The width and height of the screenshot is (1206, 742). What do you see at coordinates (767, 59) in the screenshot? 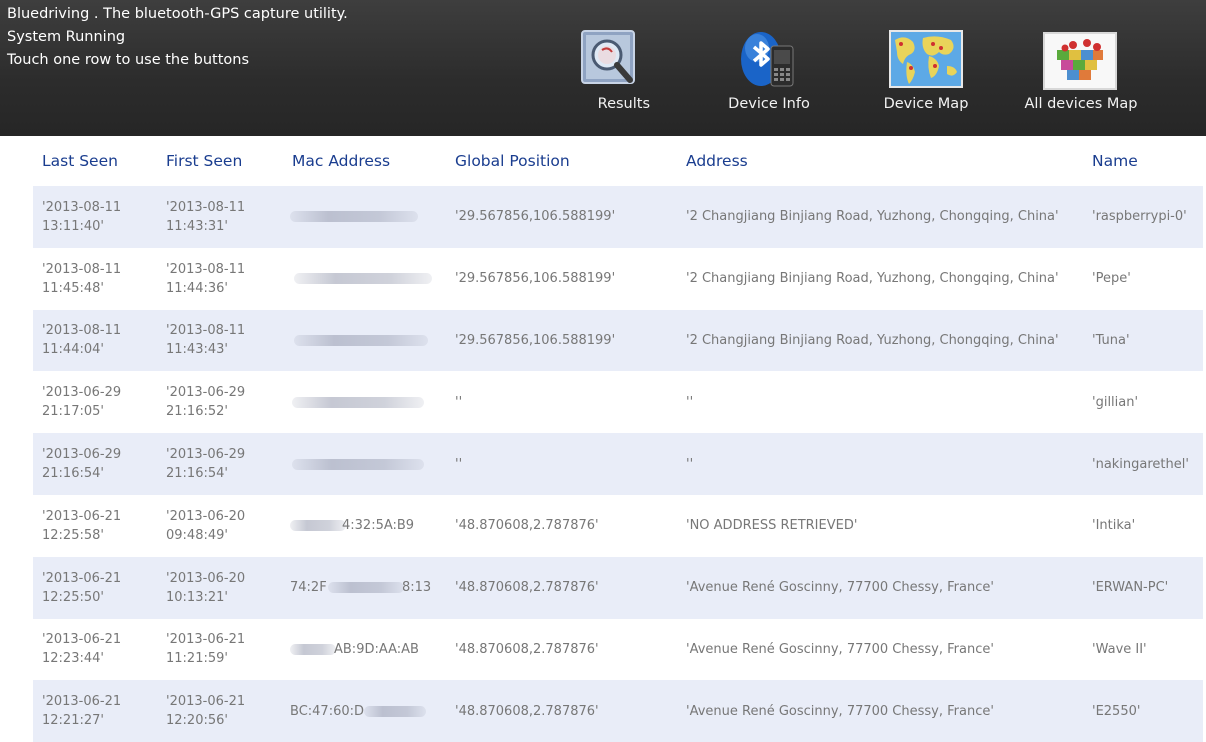
I see `bluetooth-phone-icon` at bounding box center [767, 59].